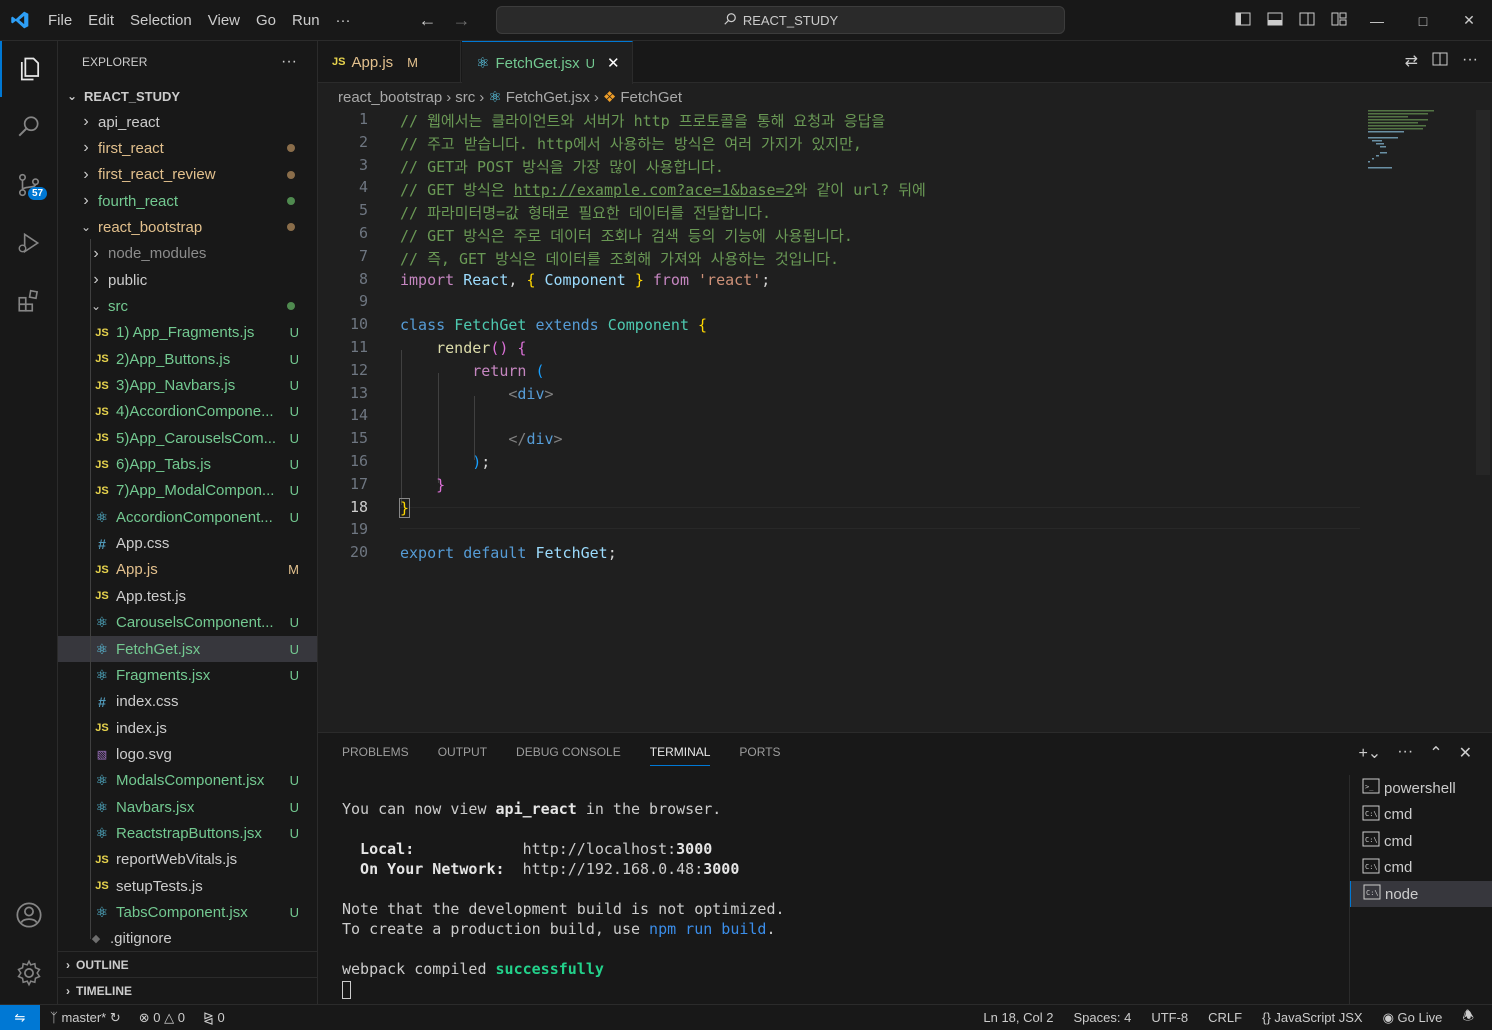 Image resolution: width=1492 pixels, height=1030 pixels. Describe the element at coordinates (1435, 753) in the screenshot. I see `maximize-panel-icon: ⌃` at that location.